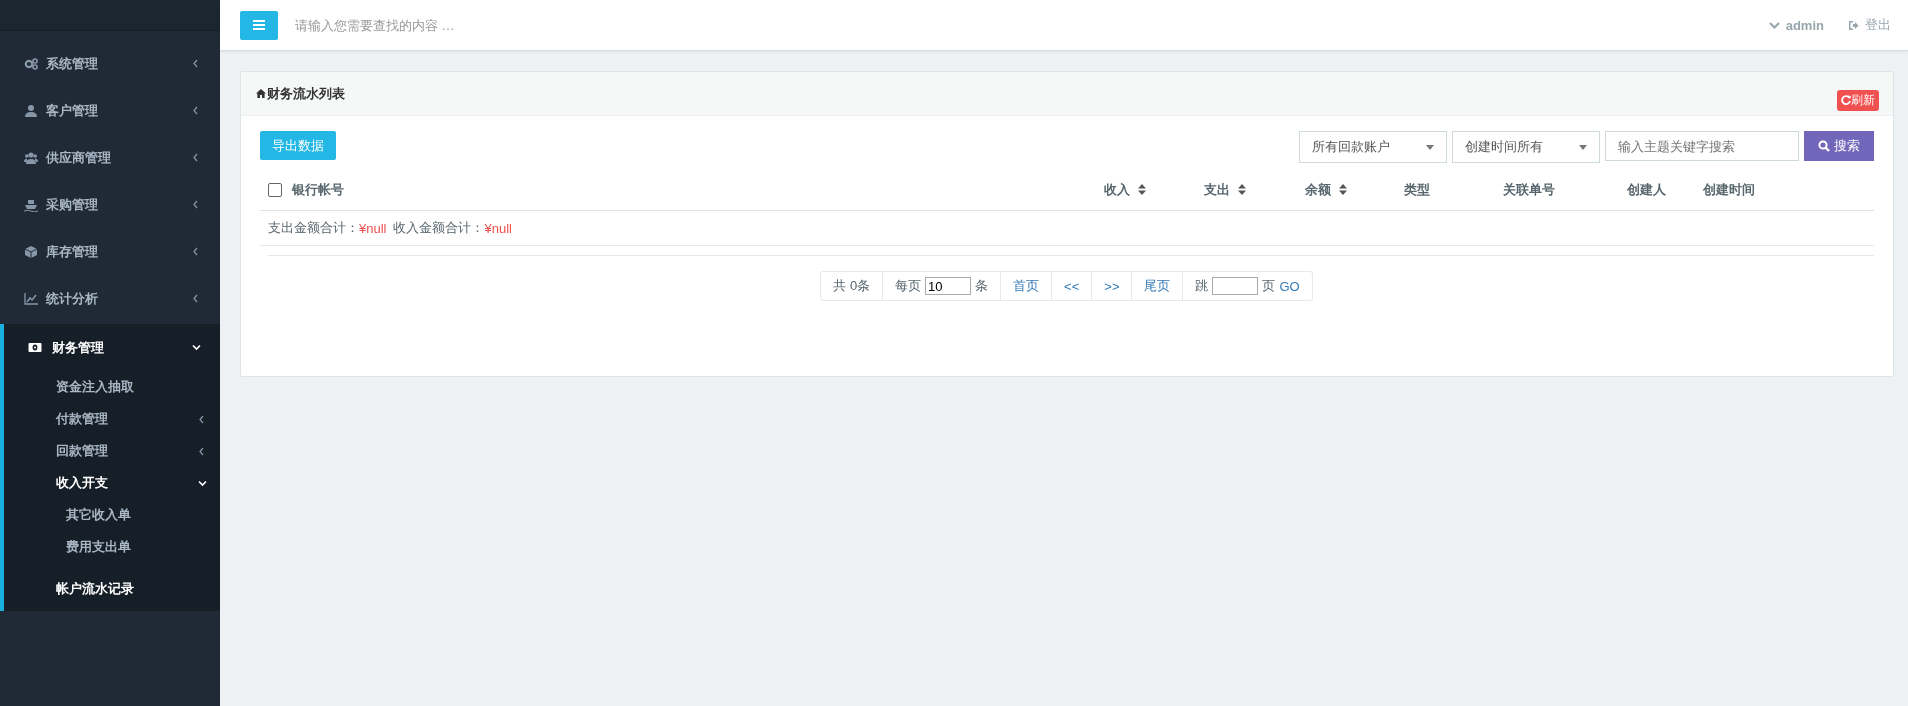  What do you see at coordinates (110, 298) in the screenshot?
I see `sidebar-item: 统计分析` at bounding box center [110, 298].